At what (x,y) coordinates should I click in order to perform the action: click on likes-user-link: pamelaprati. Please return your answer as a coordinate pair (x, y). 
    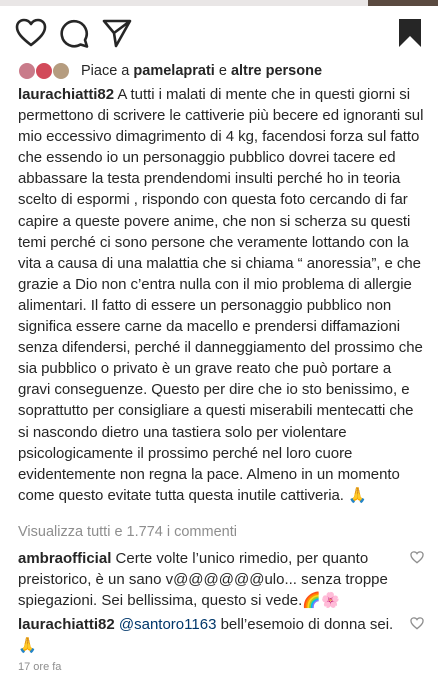
    Looking at the image, I should click on (173, 71).